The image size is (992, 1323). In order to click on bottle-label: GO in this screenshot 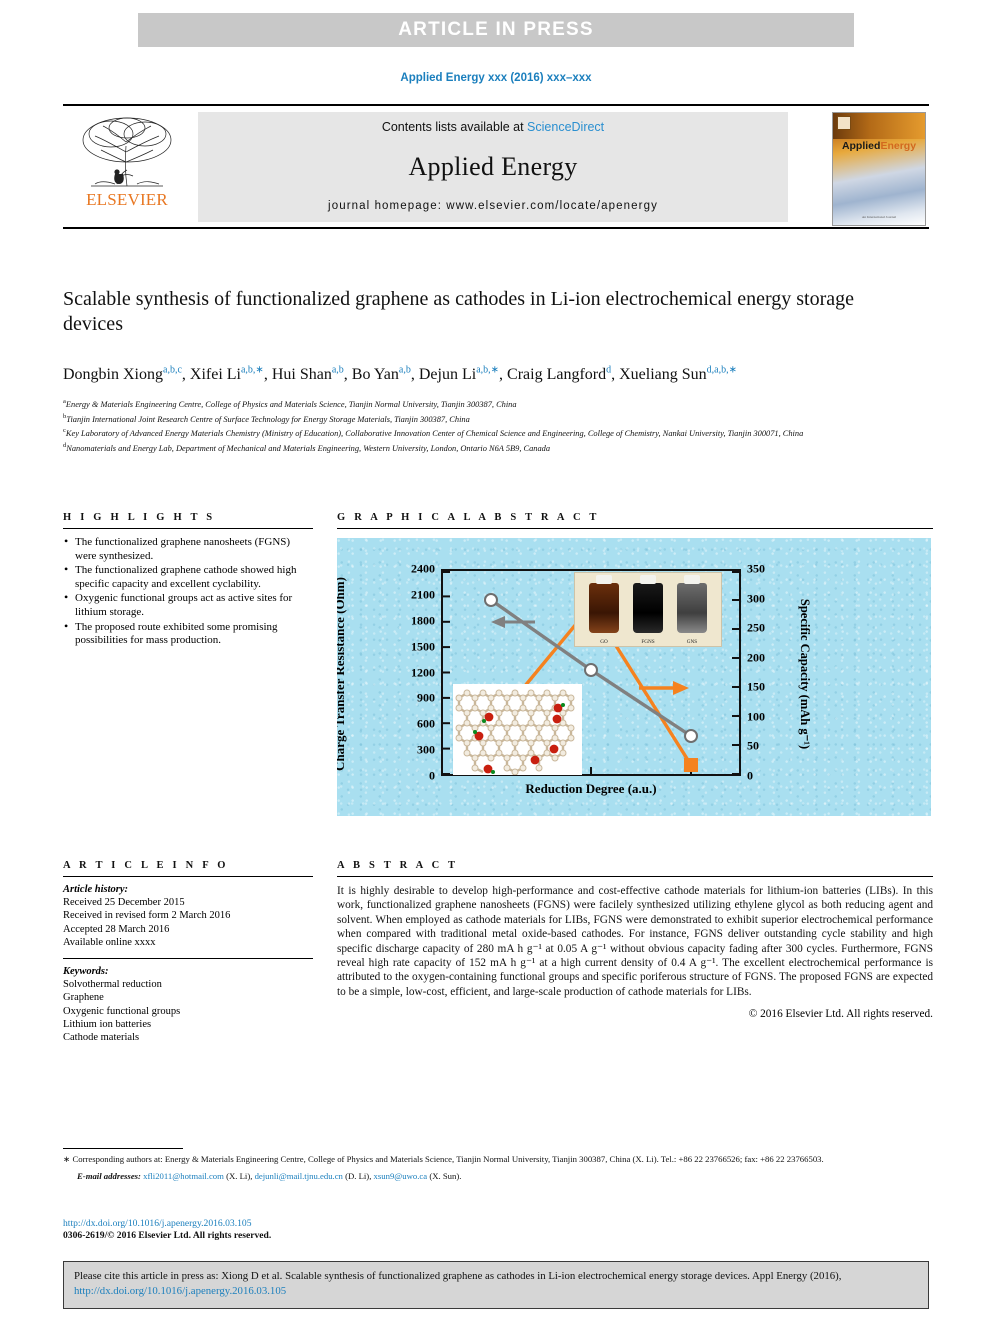, I will do `click(604, 642)`.